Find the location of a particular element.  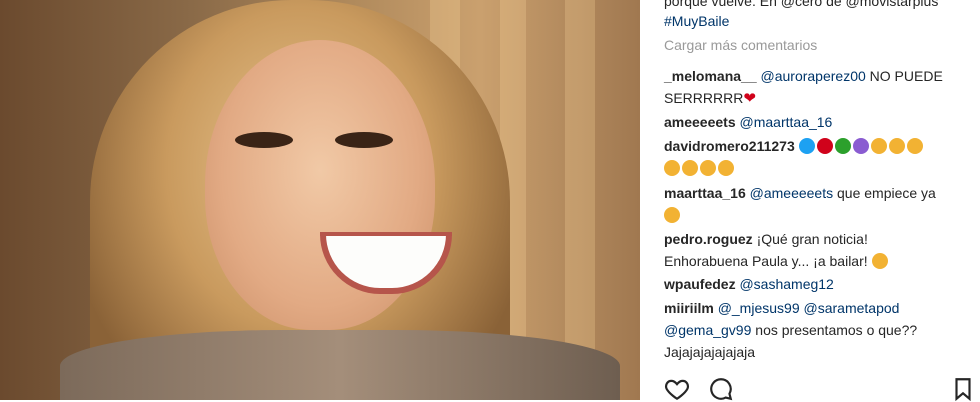

comment-username: _melomana__ is located at coordinates (710, 76).